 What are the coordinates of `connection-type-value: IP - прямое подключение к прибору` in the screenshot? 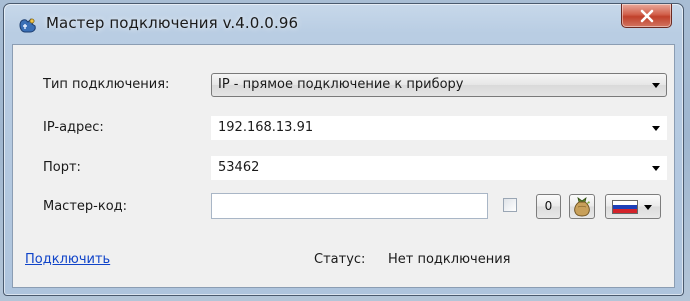 It's located at (341, 84).